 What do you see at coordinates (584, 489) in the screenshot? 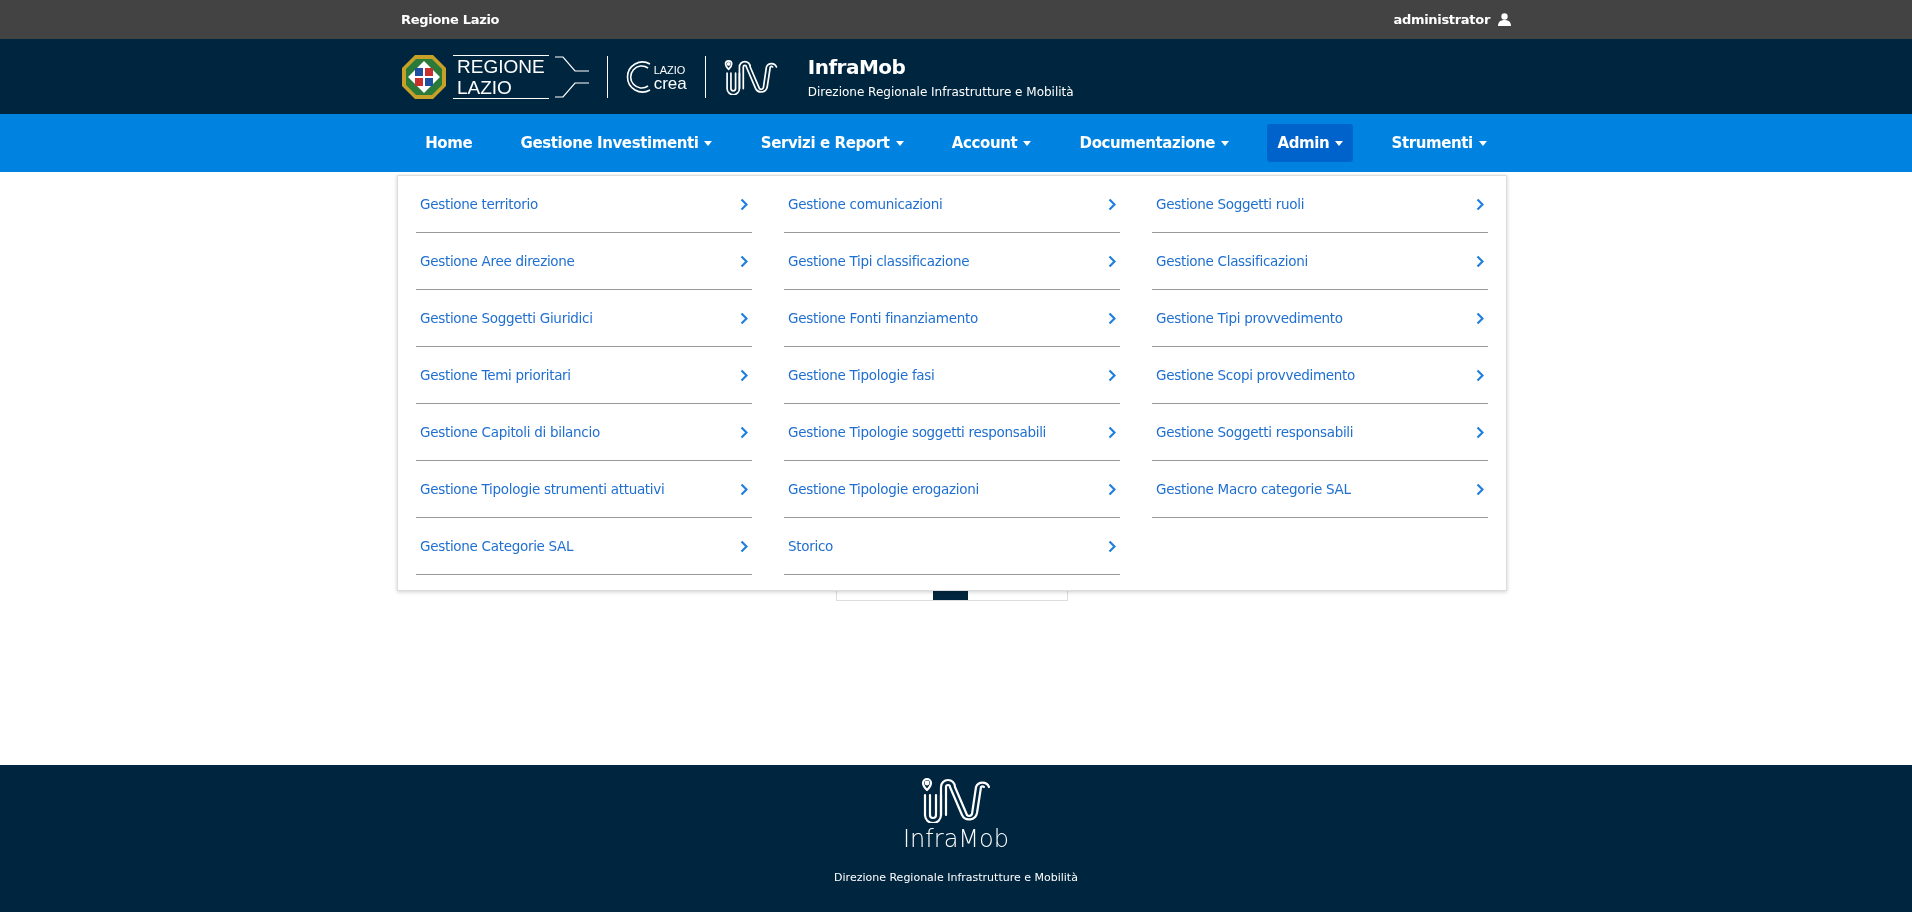
I see `menu-item: Gestione Tipologie strumenti attuativi` at bounding box center [584, 489].